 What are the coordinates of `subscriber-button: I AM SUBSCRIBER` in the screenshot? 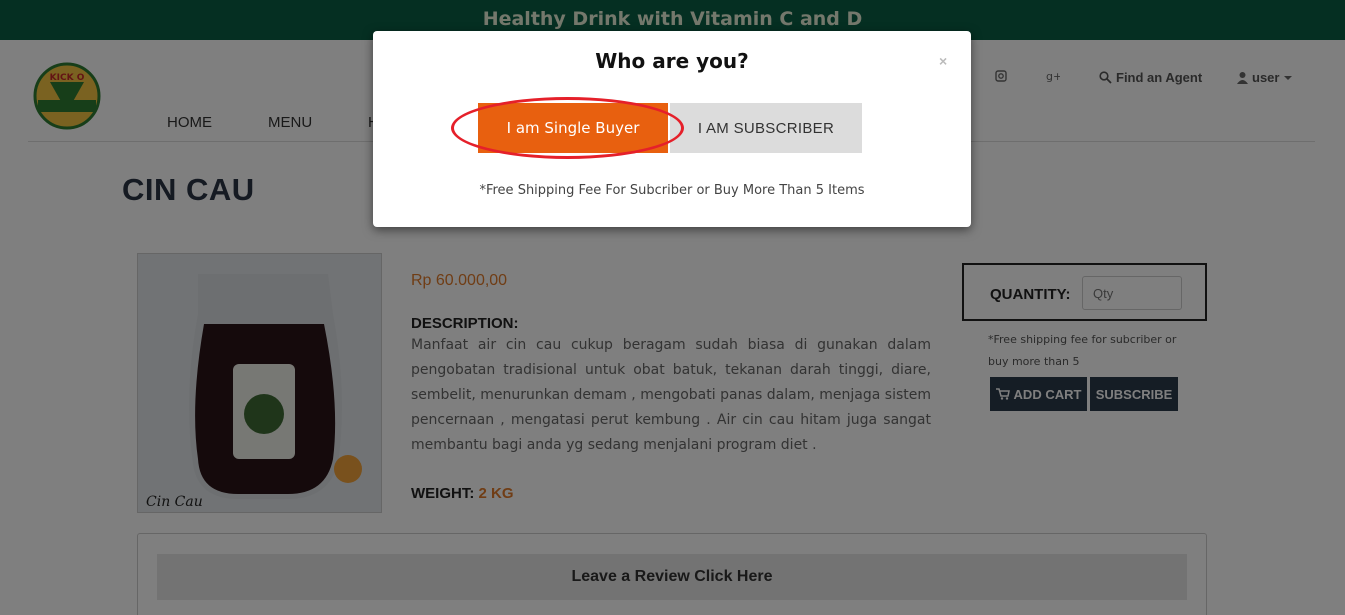 It's located at (766, 128).